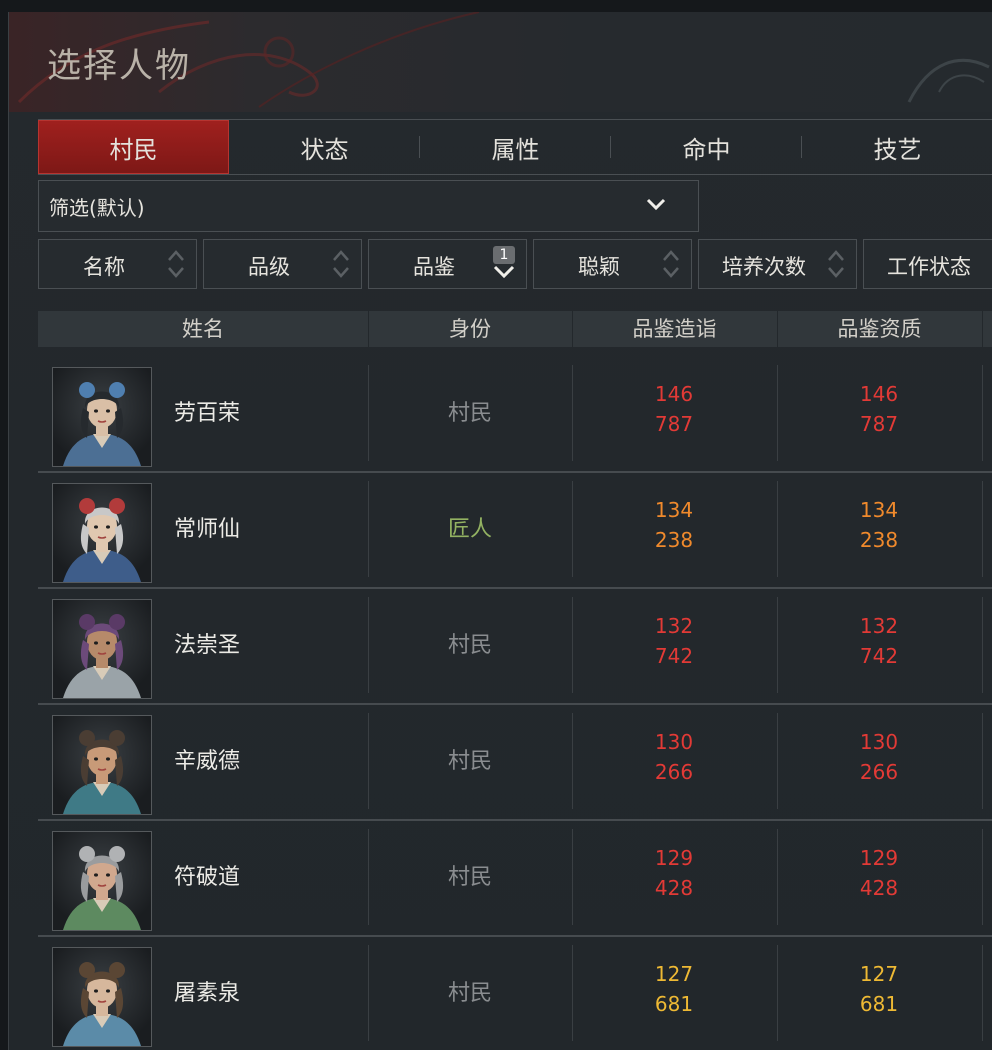 The height and width of the screenshot is (1050, 992). What do you see at coordinates (504, 255) in the screenshot?
I see `sort-priority-badge: 1` at bounding box center [504, 255].